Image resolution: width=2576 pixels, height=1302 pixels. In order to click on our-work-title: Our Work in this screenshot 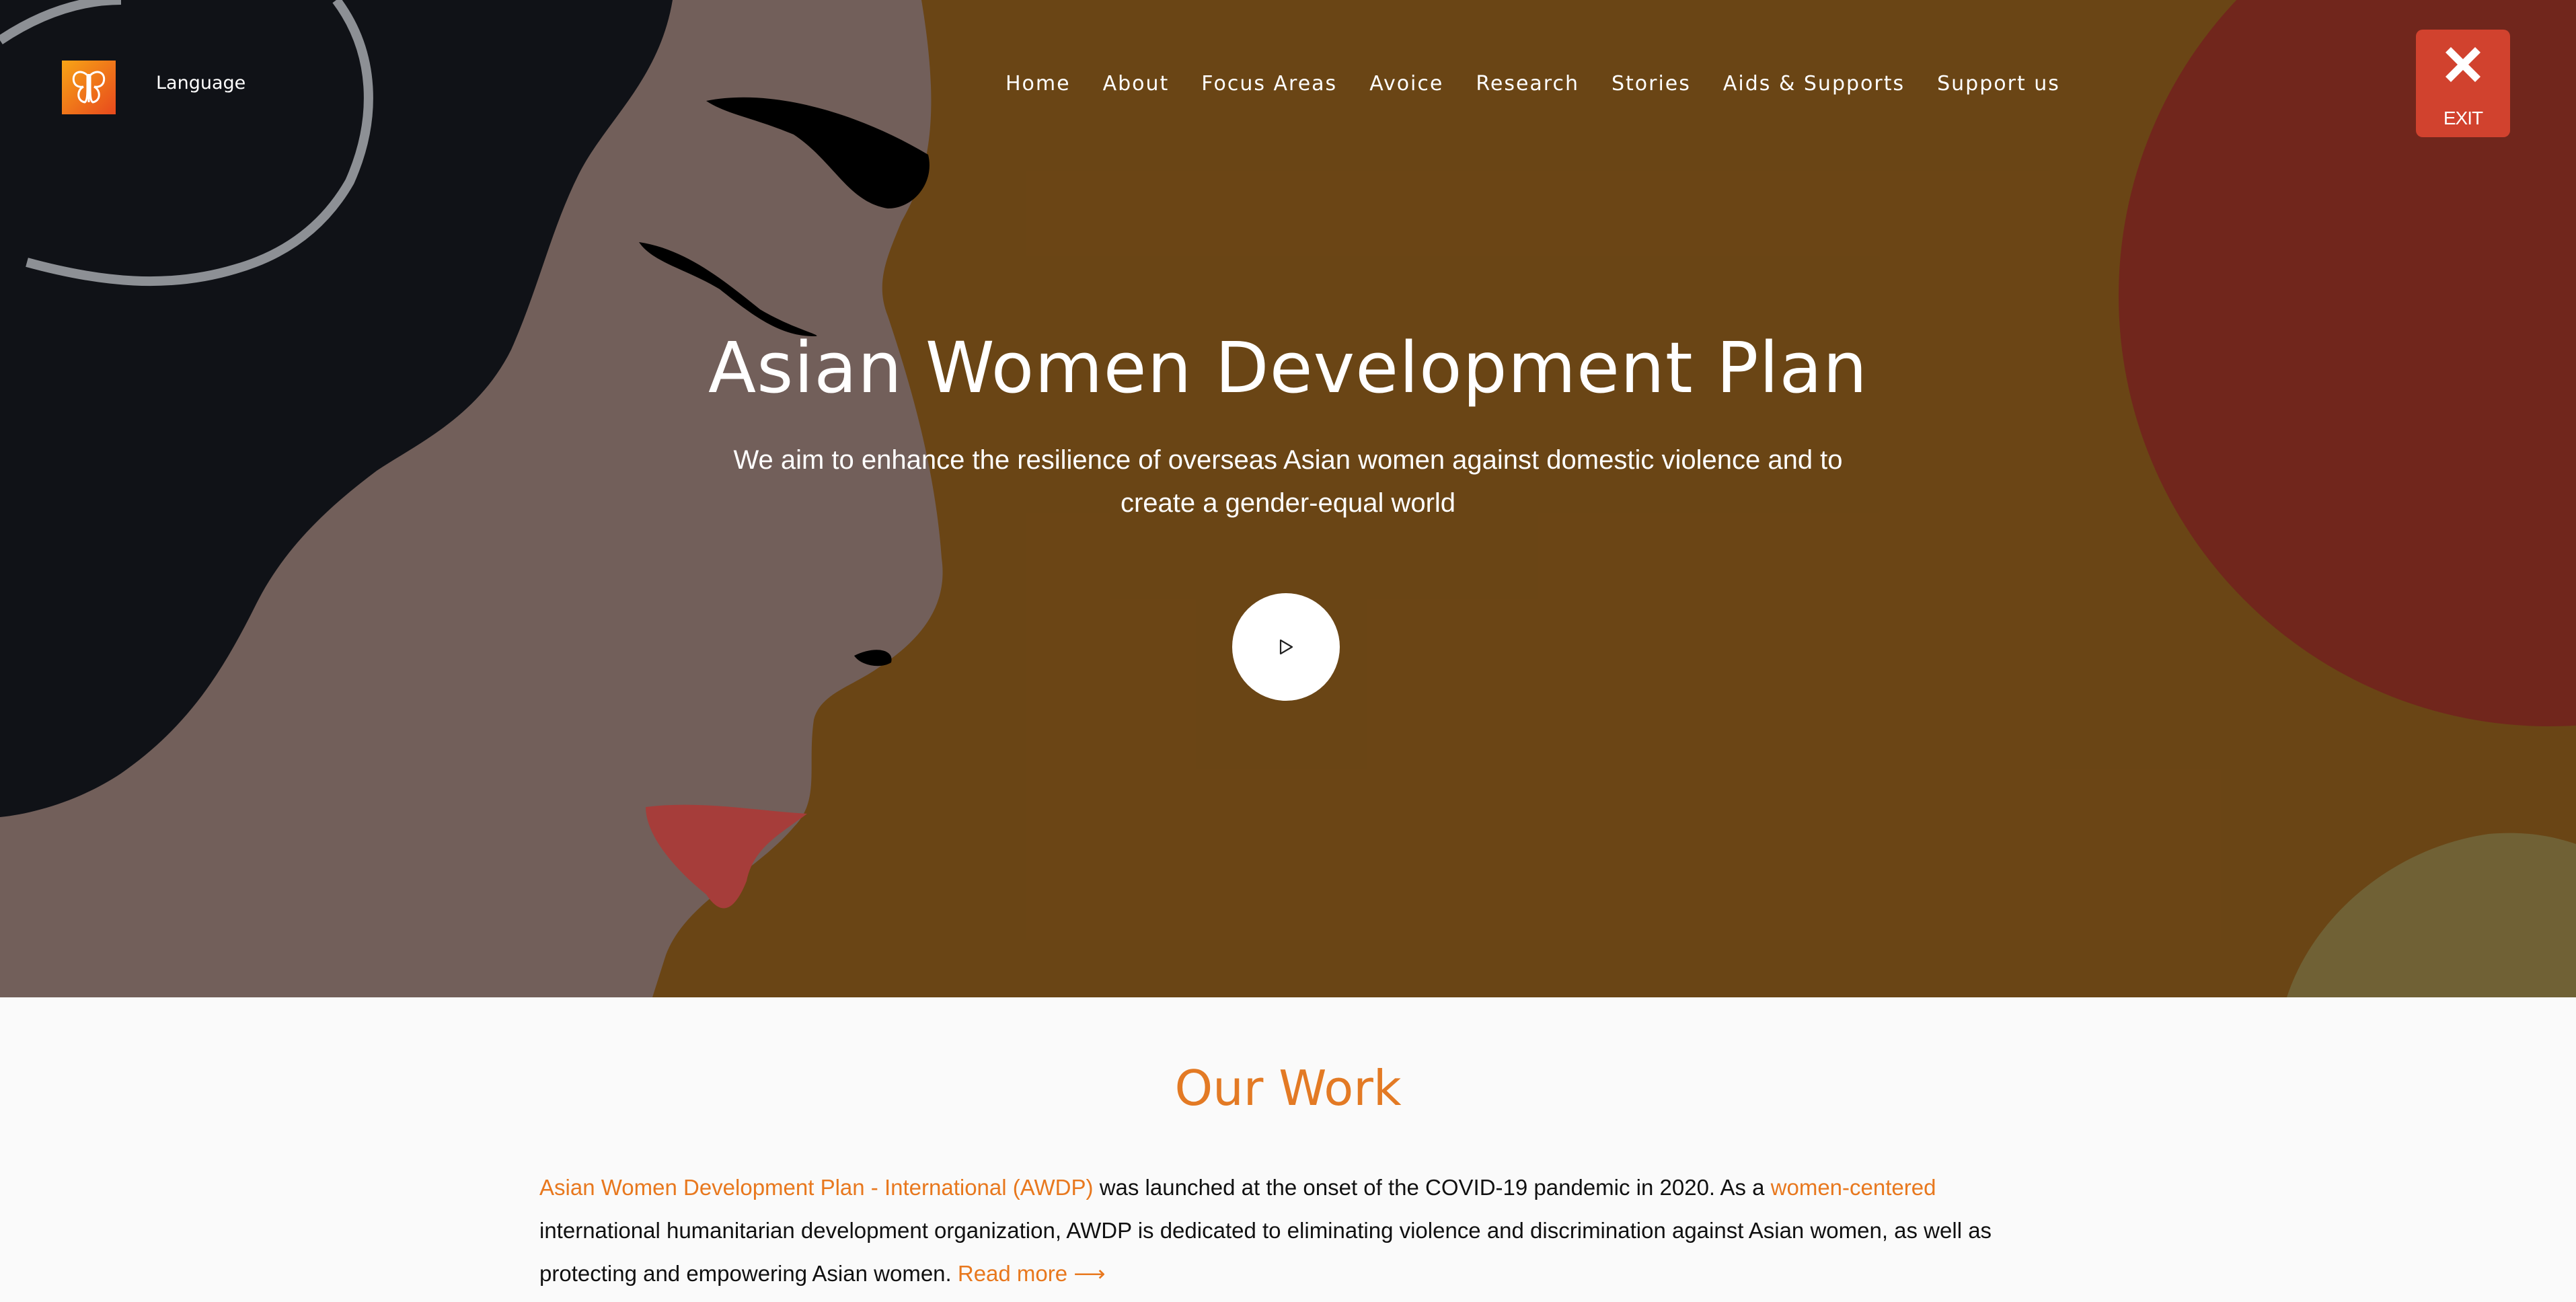, I will do `click(1288, 1088)`.